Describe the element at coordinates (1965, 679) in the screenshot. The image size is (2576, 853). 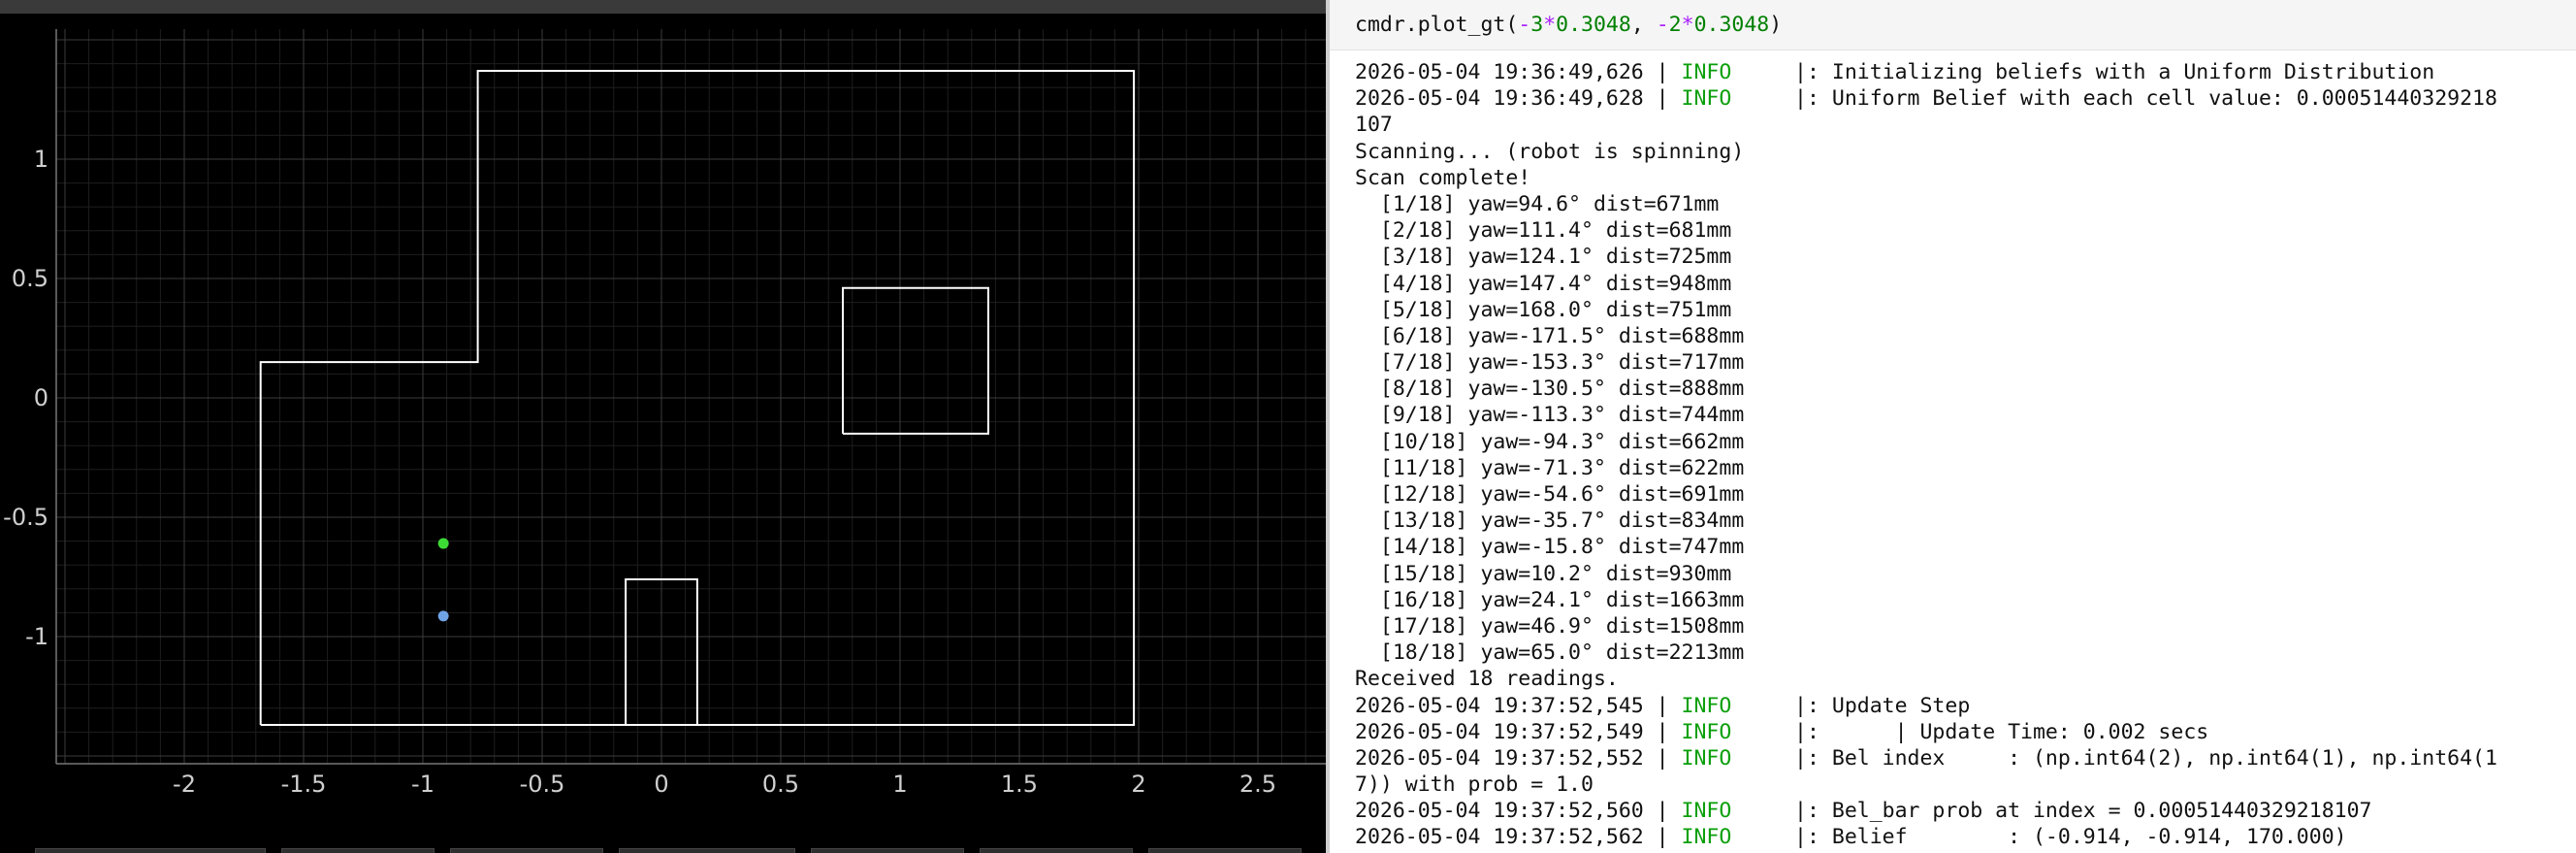
I see `output-line: Received 18 readings.` at that location.